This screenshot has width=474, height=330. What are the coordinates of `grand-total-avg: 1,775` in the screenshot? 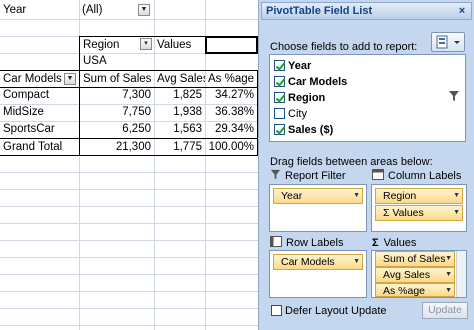 It's located at (179, 147).